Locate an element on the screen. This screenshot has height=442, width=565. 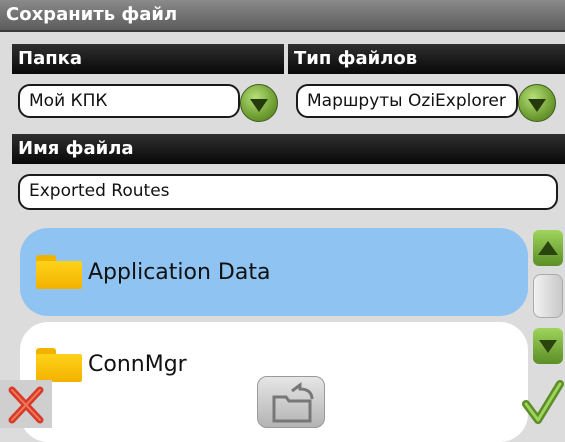
folder-field: Мой КПК is located at coordinates (129, 101).